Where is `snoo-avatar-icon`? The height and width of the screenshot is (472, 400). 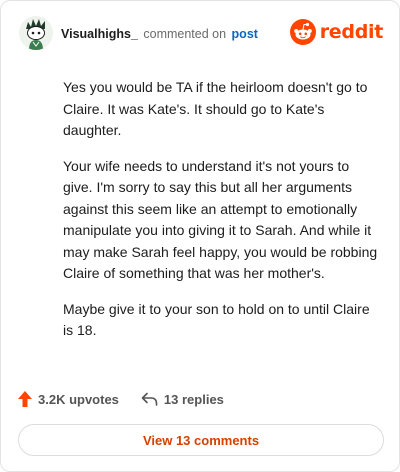
snoo-avatar-icon is located at coordinates (36, 33).